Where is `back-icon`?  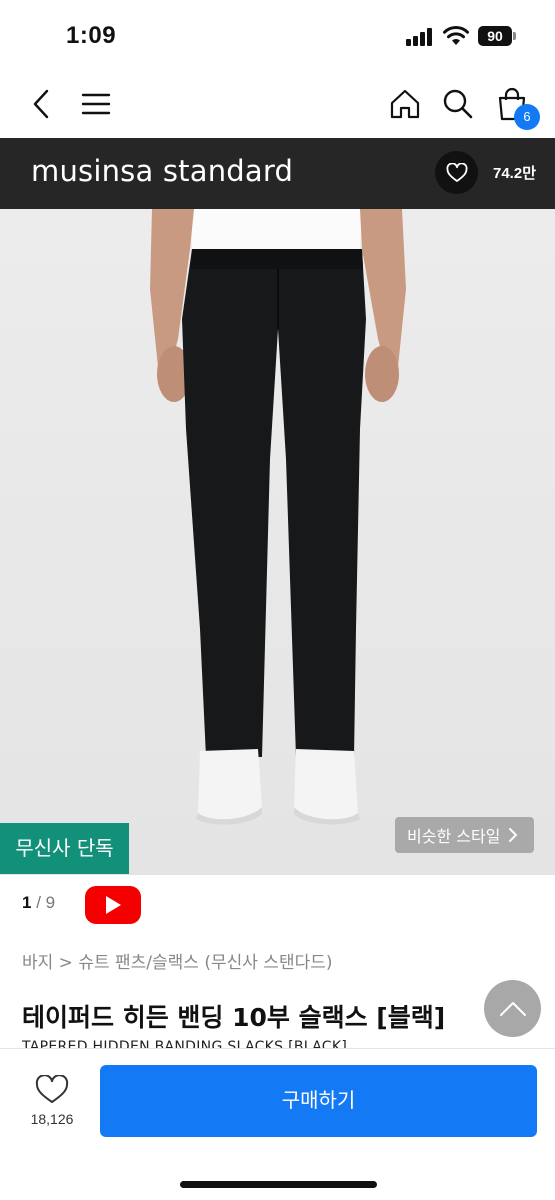 back-icon is located at coordinates (41, 104).